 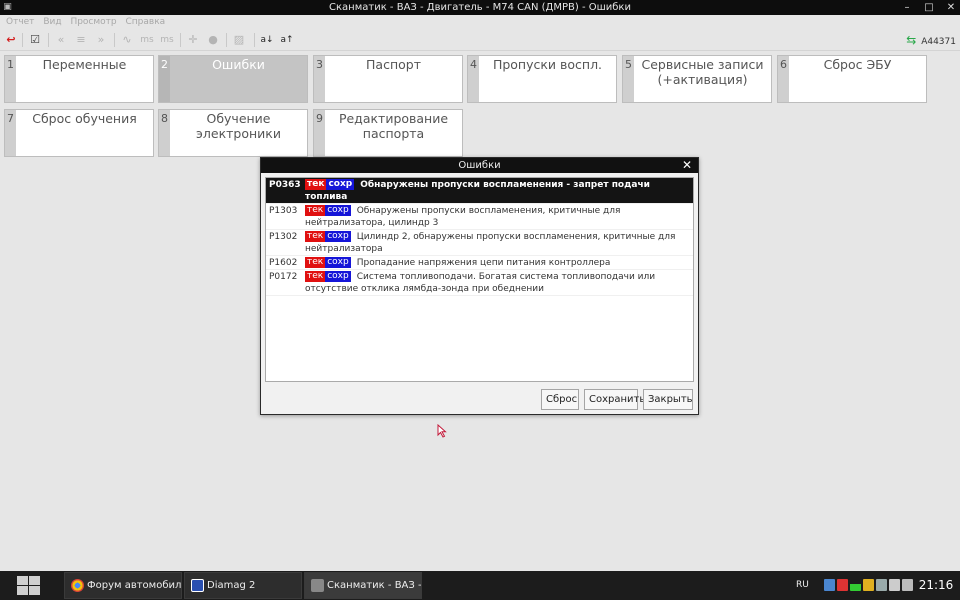 What do you see at coordinates (146, 22) in the screenshot?
I see `menu-help: Справка` at bounding box center [146, 22].